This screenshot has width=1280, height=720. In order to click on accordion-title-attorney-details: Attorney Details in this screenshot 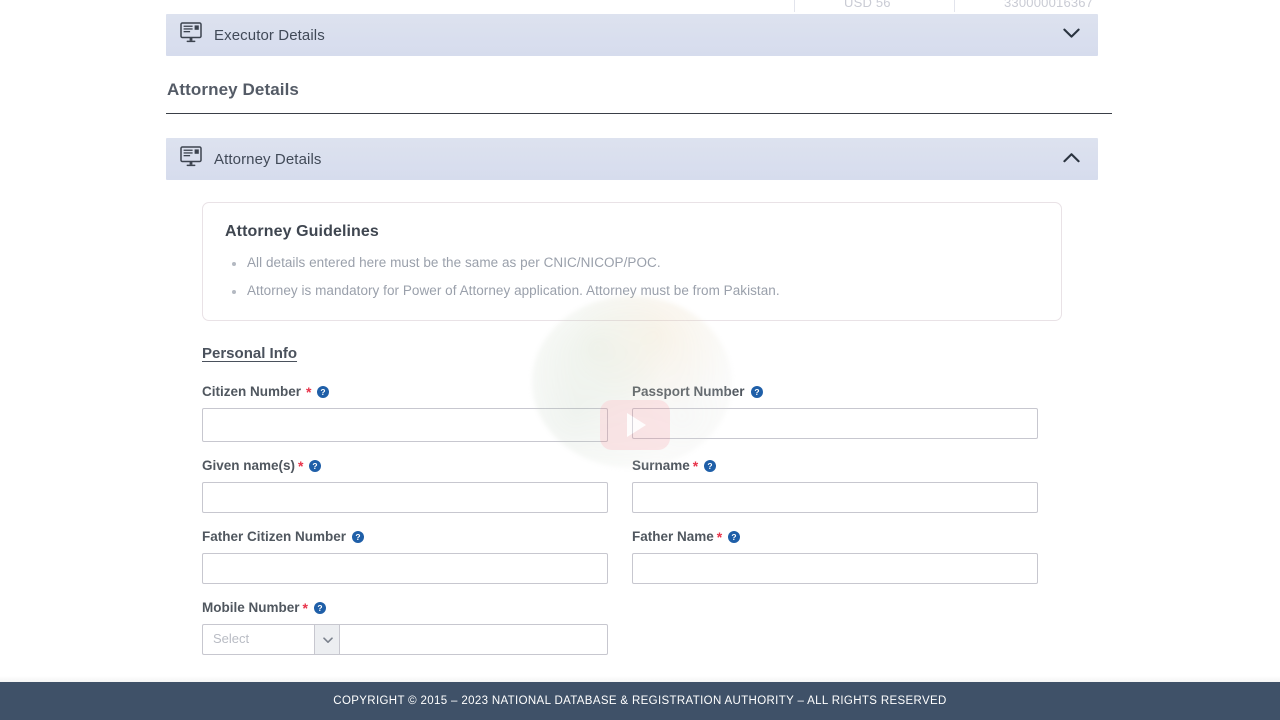, I will do `click(268, 159)`.